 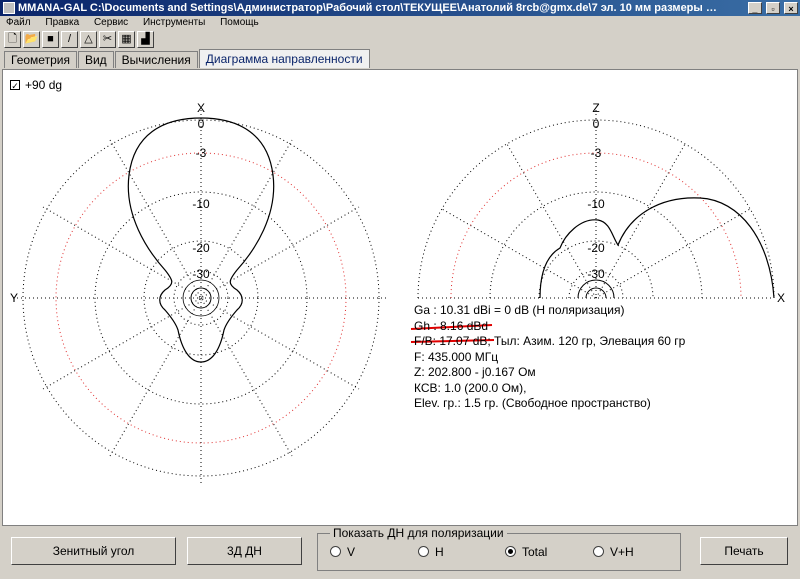 I want to click on info-freq: F: 435.000 МГц, so click(x=456, y=356).